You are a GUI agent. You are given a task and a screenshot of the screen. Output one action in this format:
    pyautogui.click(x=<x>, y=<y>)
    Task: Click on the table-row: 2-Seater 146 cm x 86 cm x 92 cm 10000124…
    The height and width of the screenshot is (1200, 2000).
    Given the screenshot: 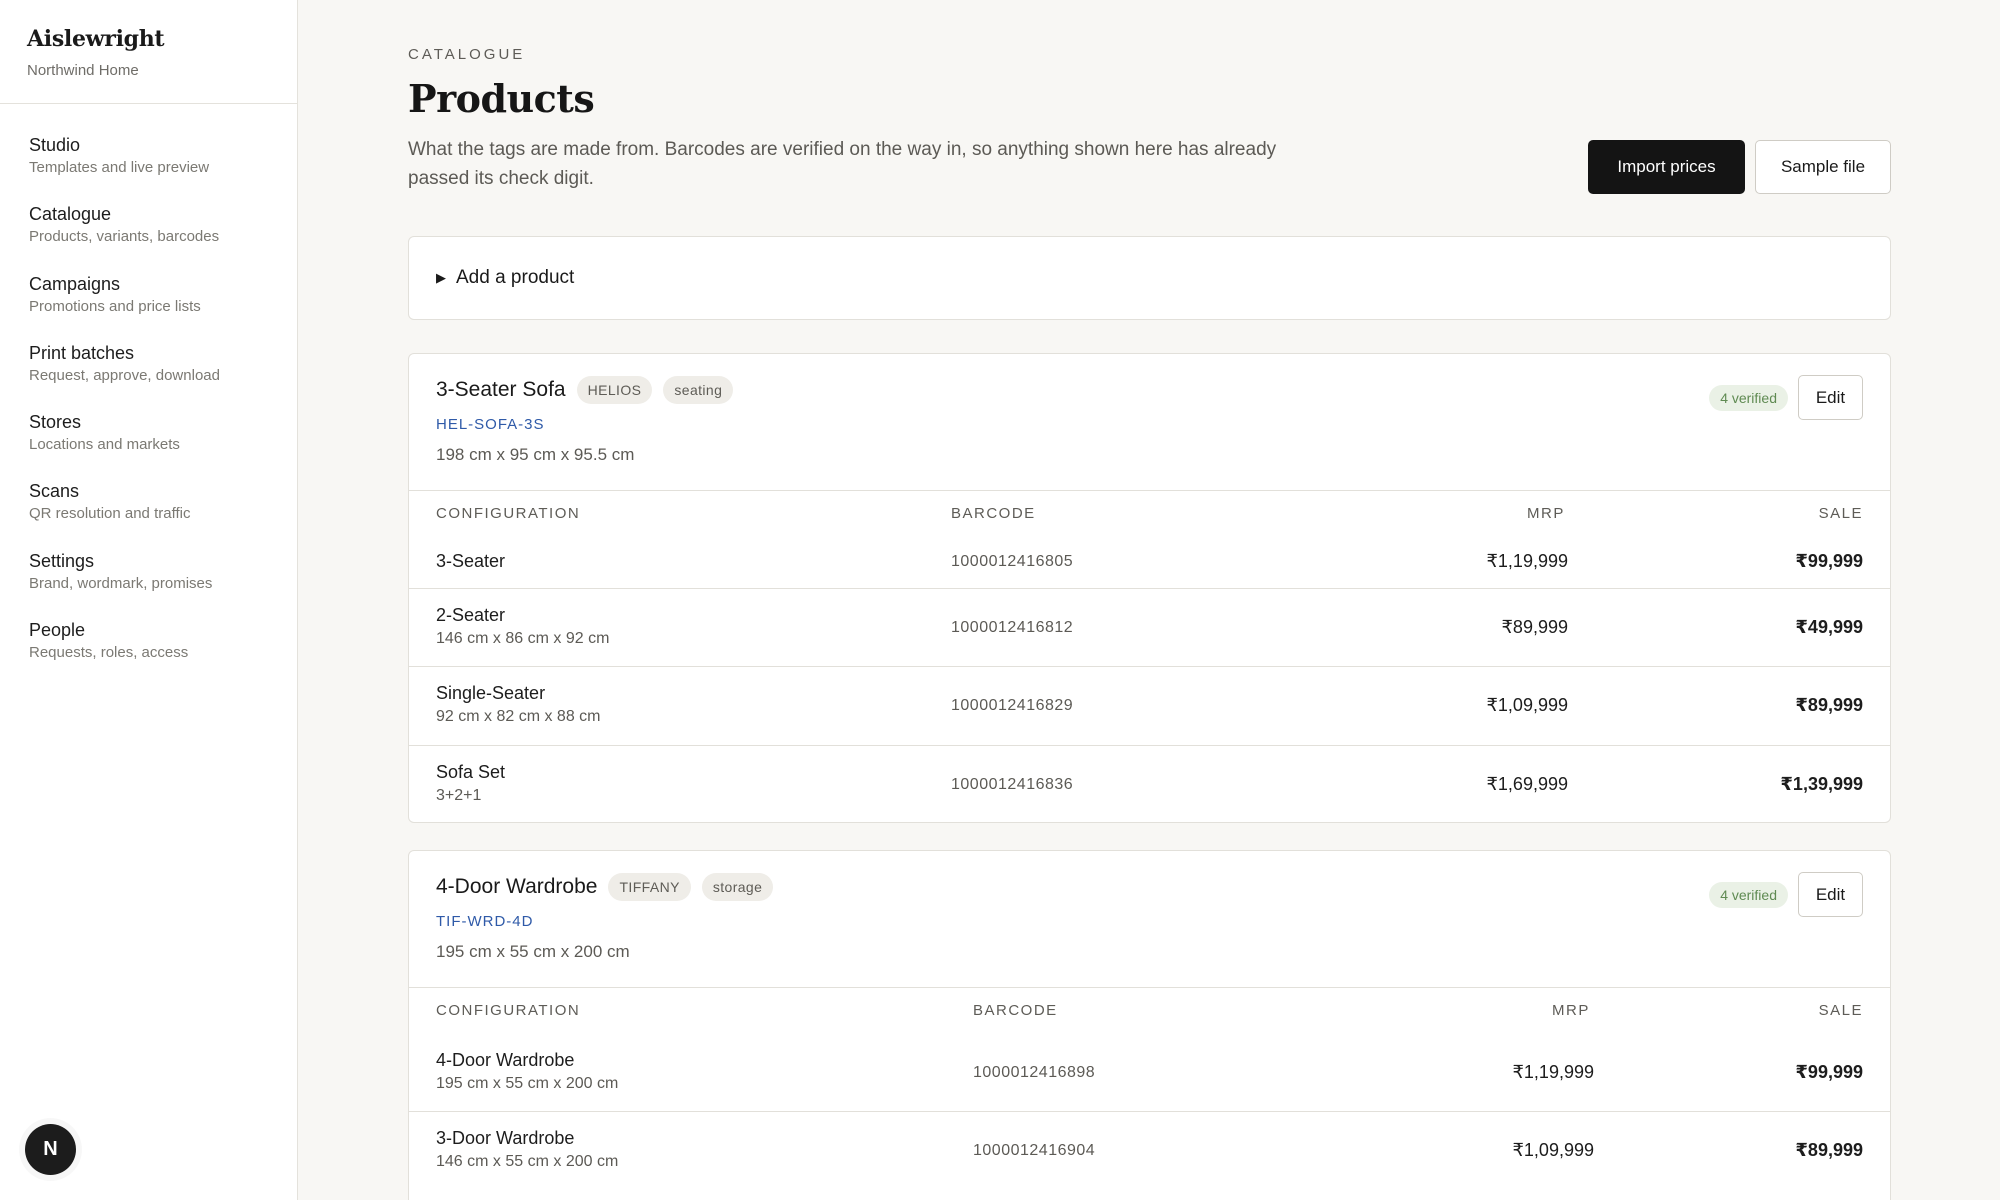 What is the action you would take?
    pyautogui.click(x=1149, y=628)
    